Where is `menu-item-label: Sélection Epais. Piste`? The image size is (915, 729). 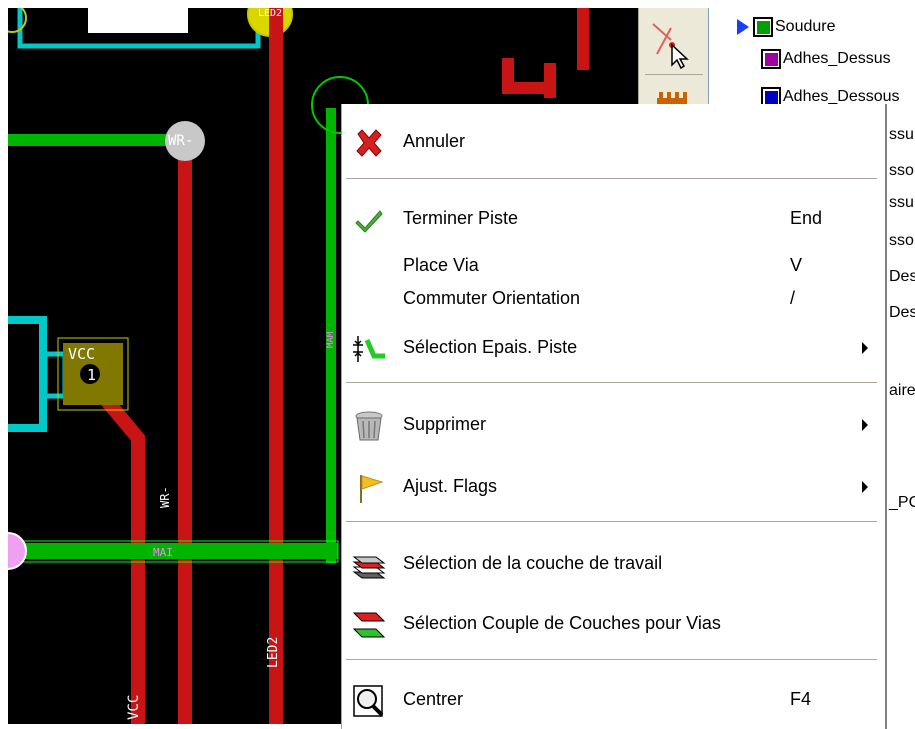
menu-item-label: Sélection Epais. Piste is located at coordinates (490, 347).